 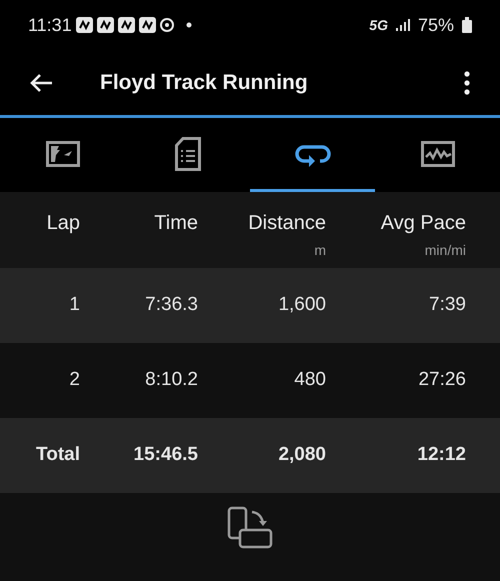 What do you see at coordinates (189, 25) in the screenshot?
I see `dot-icon` at bounding box center [189, 25].